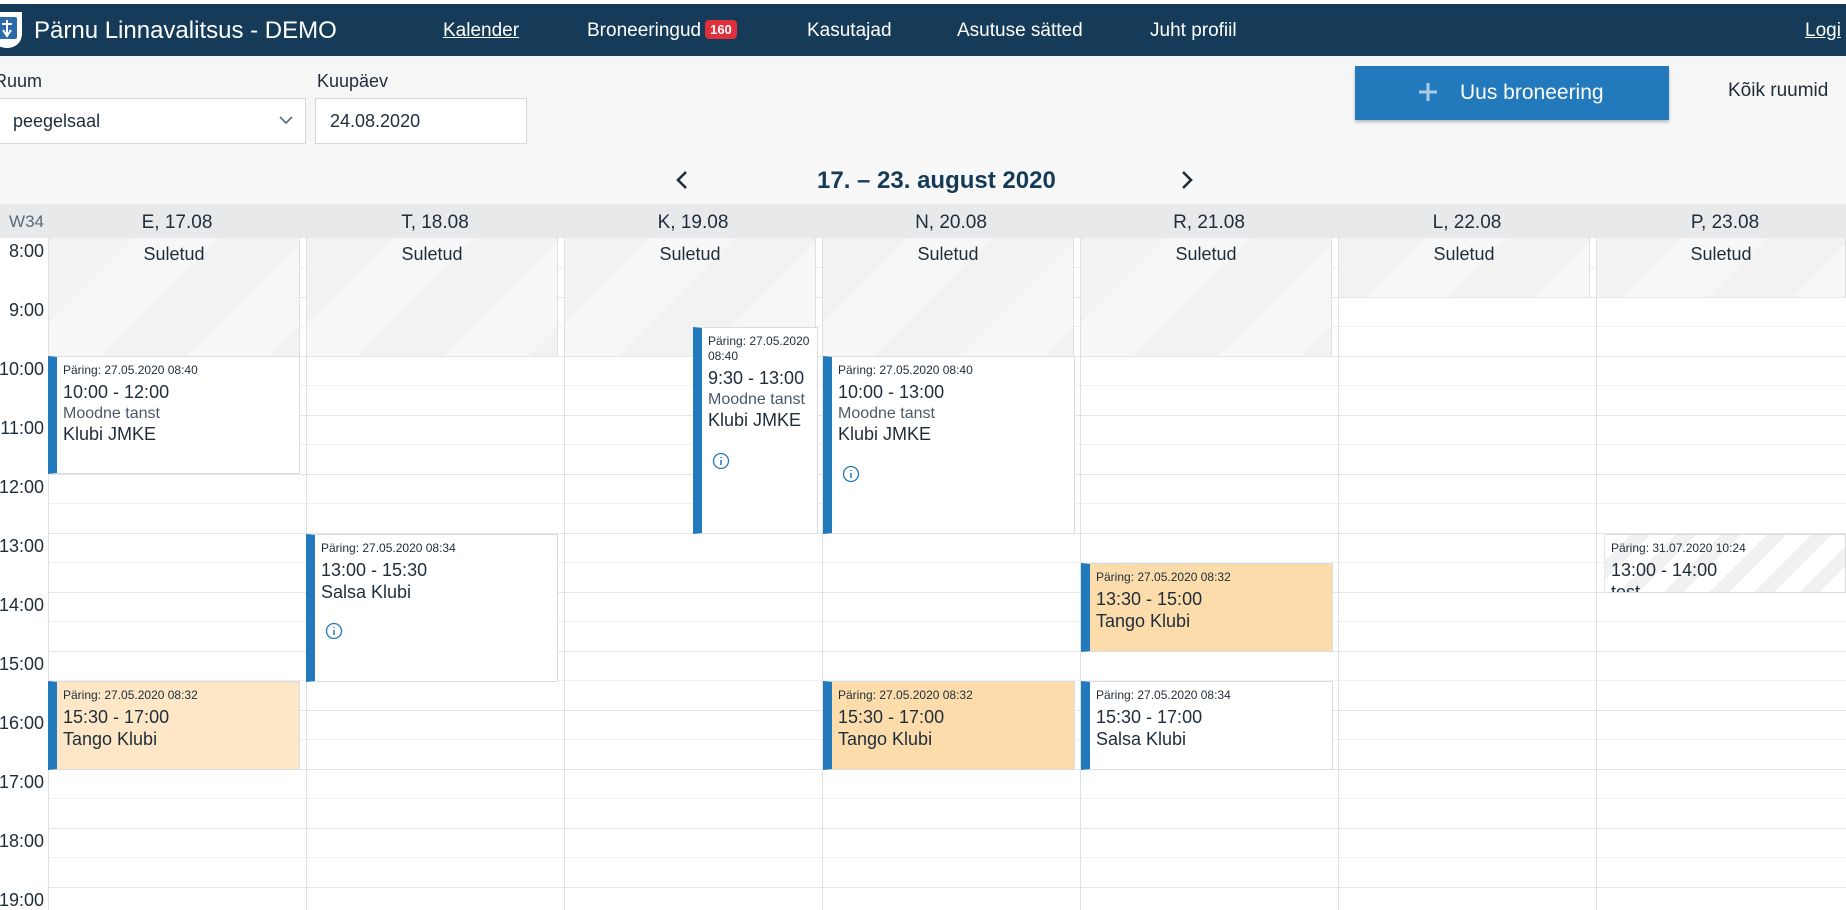 This screenshot has height=910, width=1846. Describe the element at coordinates (153, 121) in the screenshot. I see `room-select: peegelsaal` at that location.